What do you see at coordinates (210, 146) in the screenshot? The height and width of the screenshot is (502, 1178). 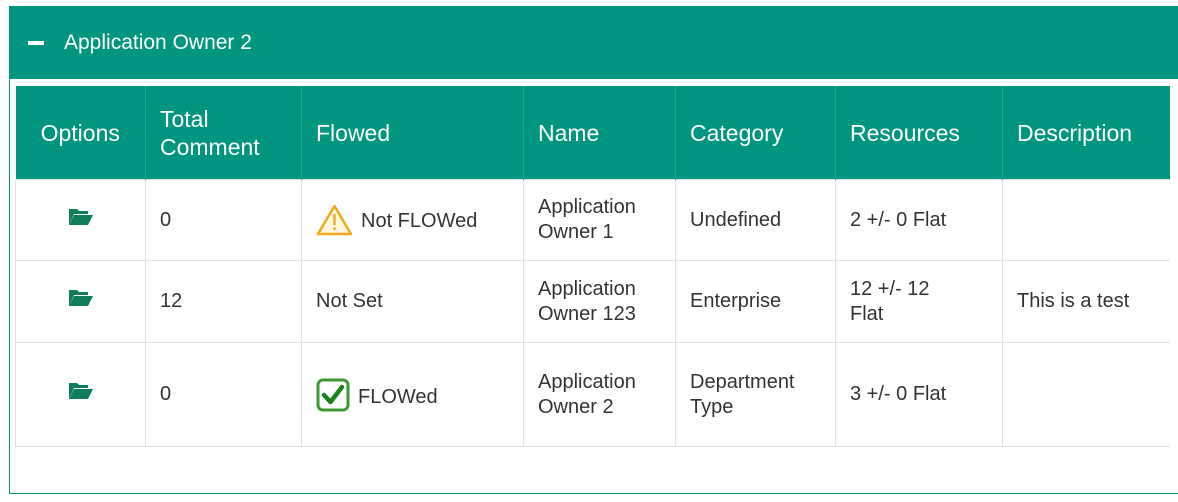 I see `header-total-line2: Comment` at bounding box center [210, 146].